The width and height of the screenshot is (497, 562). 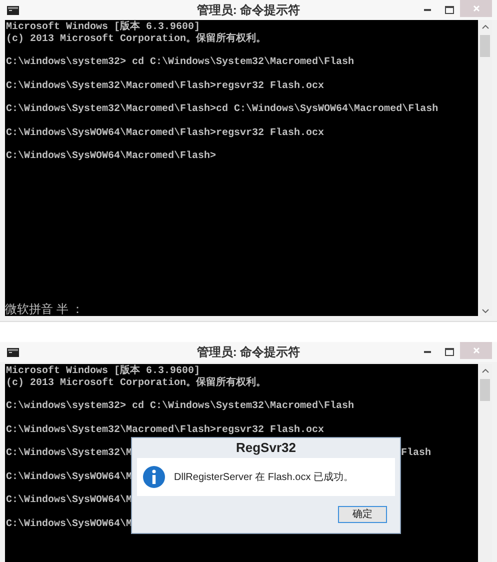 What do you see at coordinates (485, 311) in the screenshot?
I see `scroll-down-icon` at bounding box center [485, 311].